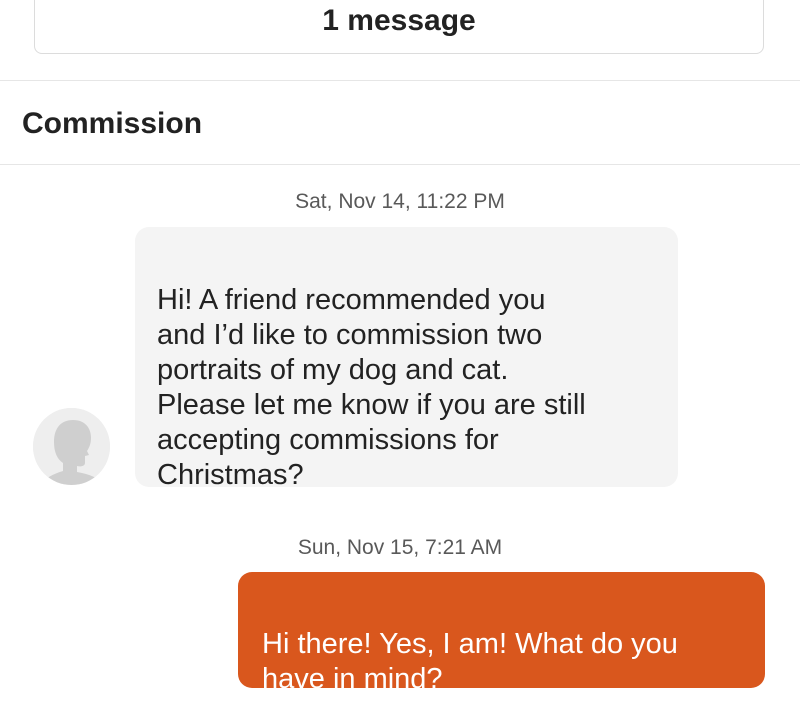 Image resolution: width=800 pixels, height=703 pixels. I want to click on message-count-button: 1 message, so click(399, 27).